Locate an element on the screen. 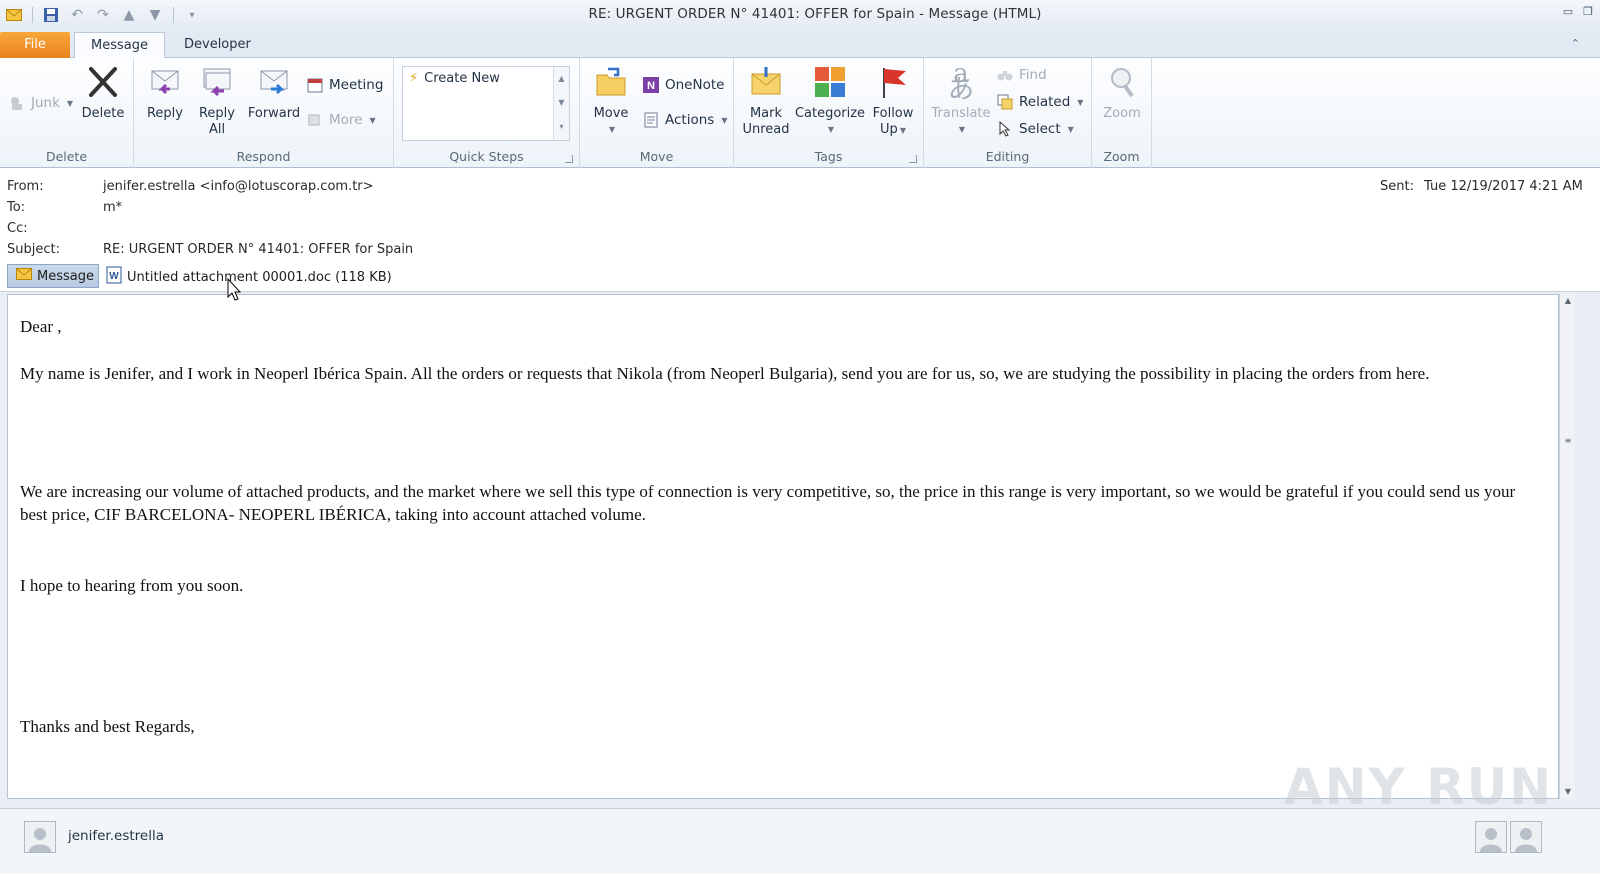 The image size is (1600, 874). meeting-button: Meeting is located at coordinates (344, 85).